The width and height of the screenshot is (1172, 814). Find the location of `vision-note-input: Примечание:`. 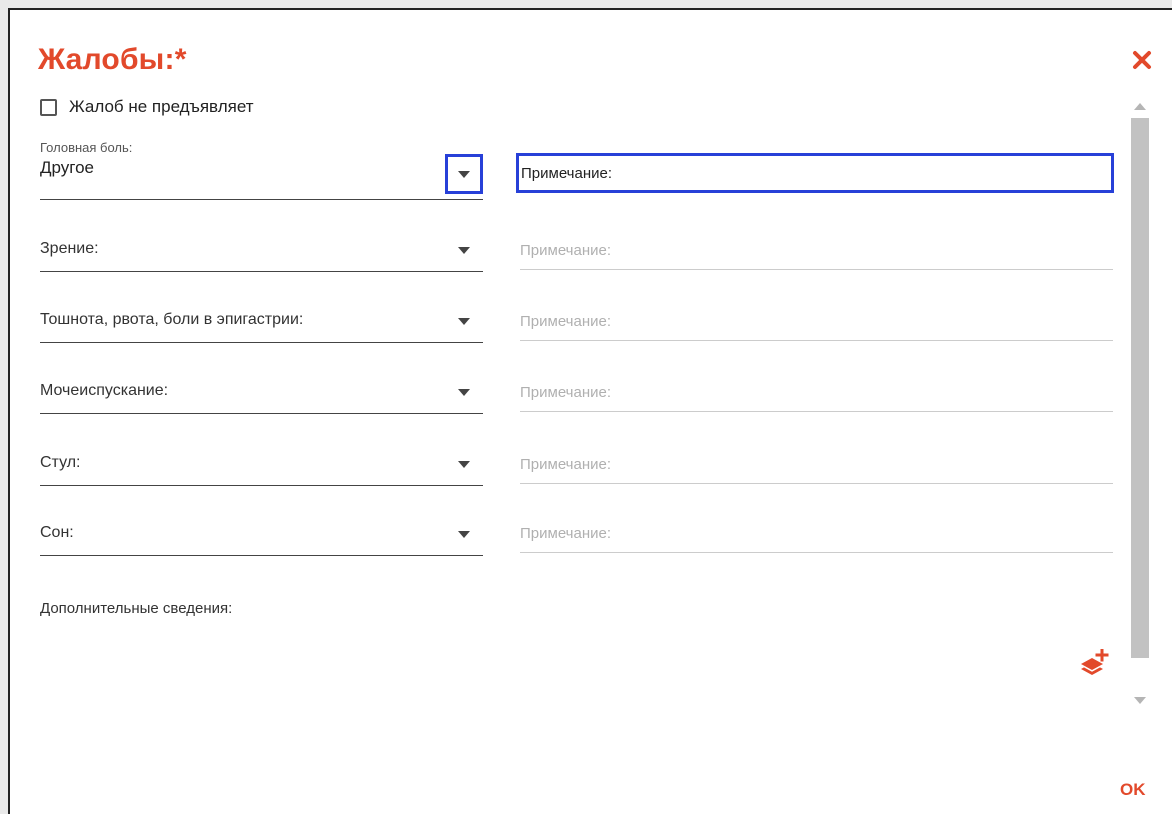

vision-note-input: Примечание: is located at coordinates (816, 250).